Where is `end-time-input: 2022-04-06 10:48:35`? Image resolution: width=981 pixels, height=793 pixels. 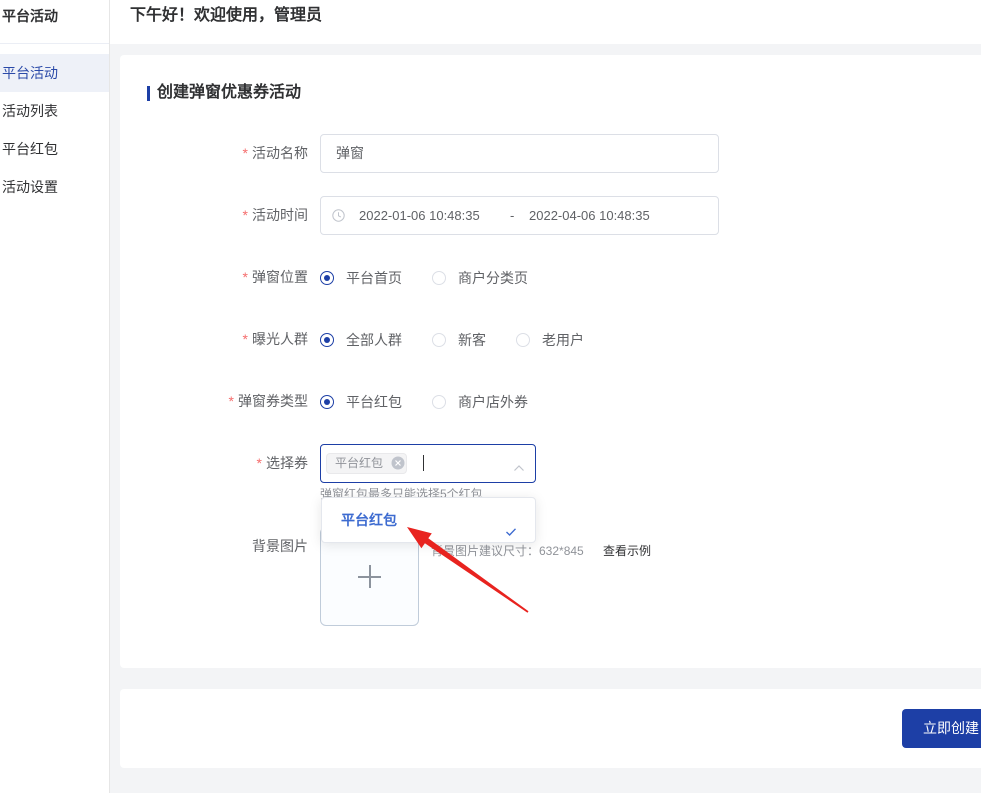 end-time-input: 2022-04-06 10:48:35 is located at coordinates (589, 215).